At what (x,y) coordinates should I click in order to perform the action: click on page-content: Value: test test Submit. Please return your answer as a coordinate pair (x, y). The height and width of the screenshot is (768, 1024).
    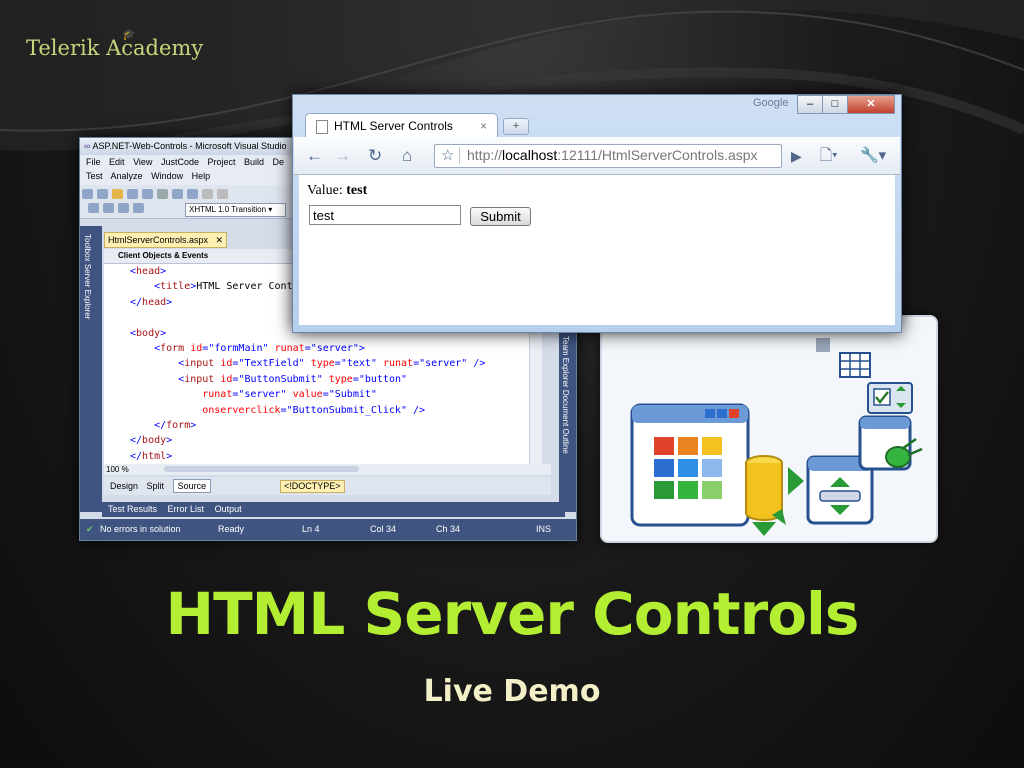
    Looking at the image, I should click on (597, 250).